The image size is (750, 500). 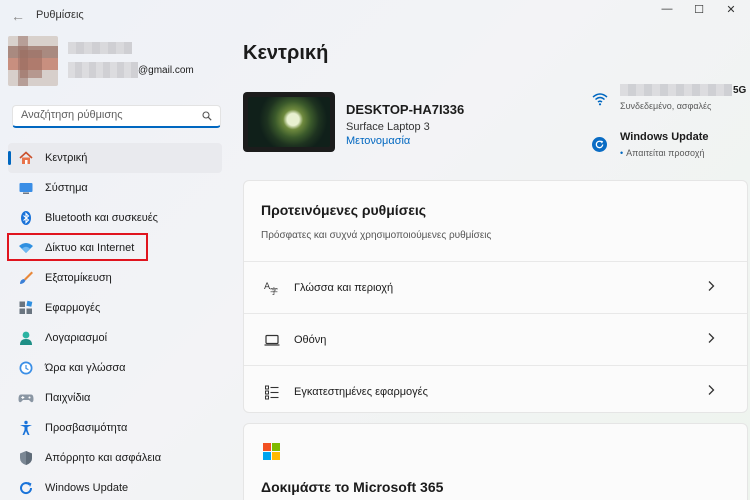 I want to click on device-name: DESKTOP-HA7I336, so click(x=405, y=109).